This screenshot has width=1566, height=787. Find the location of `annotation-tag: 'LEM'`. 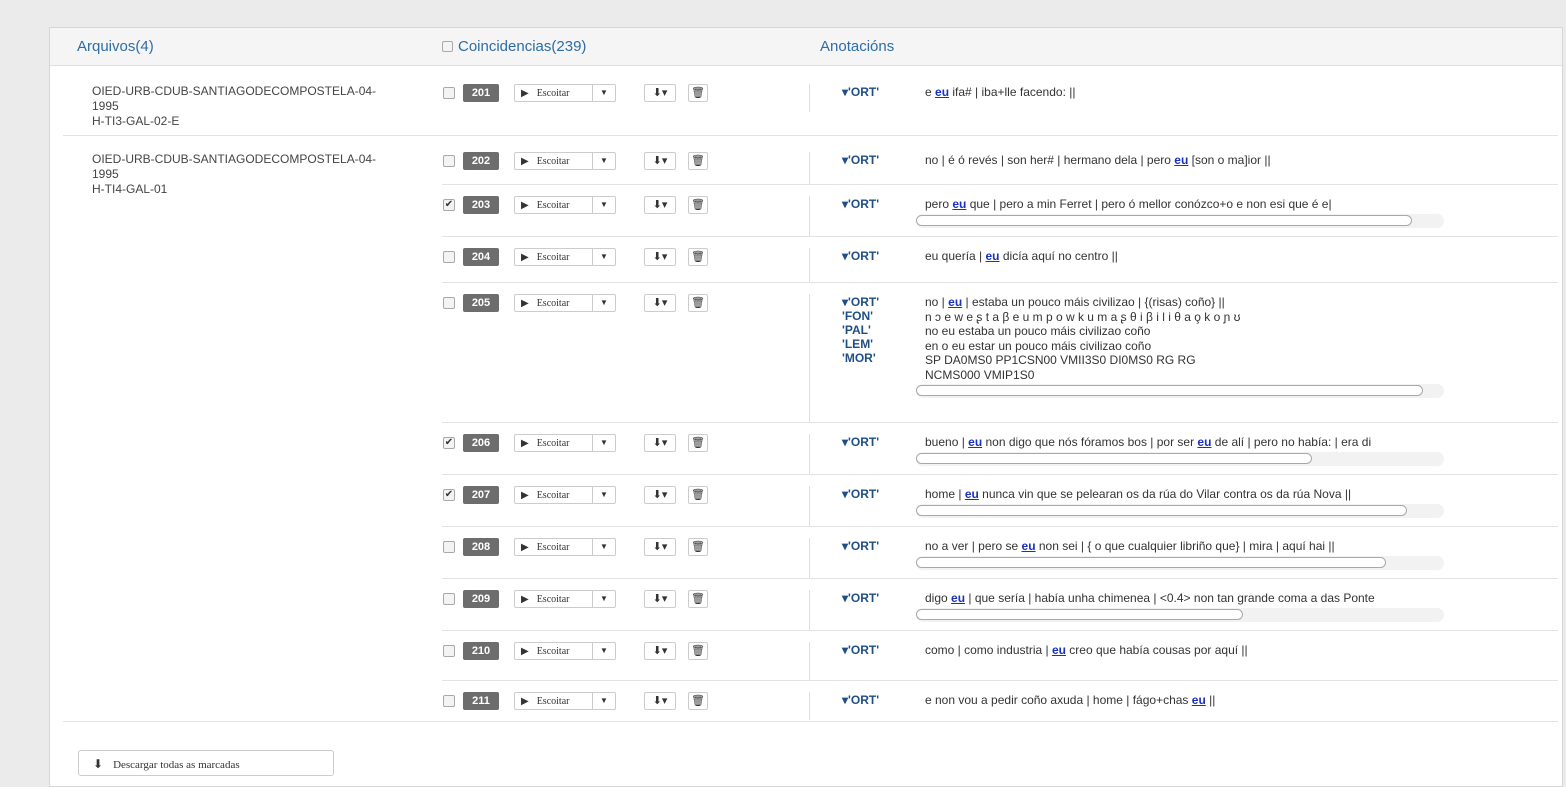

annotation-tag: 'LEM' is located at coordinates (872, 344).